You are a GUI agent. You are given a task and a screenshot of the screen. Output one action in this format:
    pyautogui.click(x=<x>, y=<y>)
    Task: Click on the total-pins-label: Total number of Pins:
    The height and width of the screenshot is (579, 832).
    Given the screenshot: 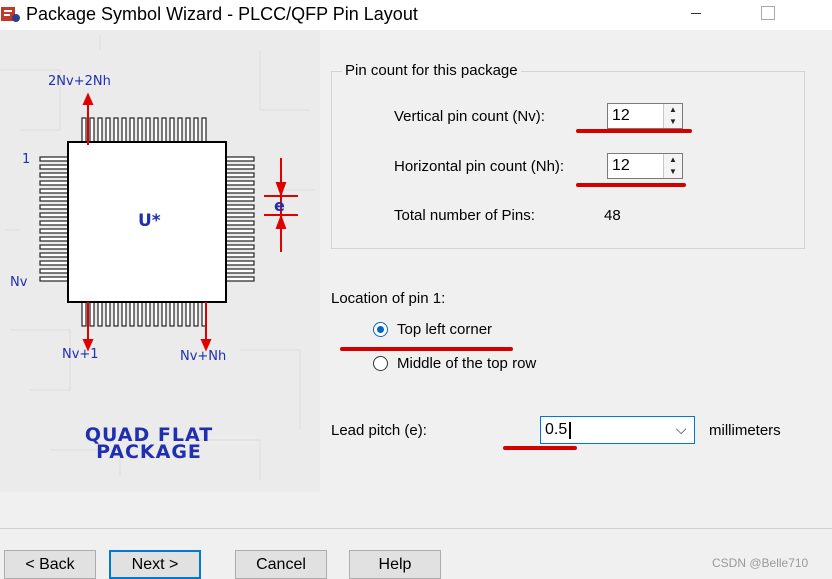 What is the action you would take?
    pyautogui.click(x=464, y=215)
    